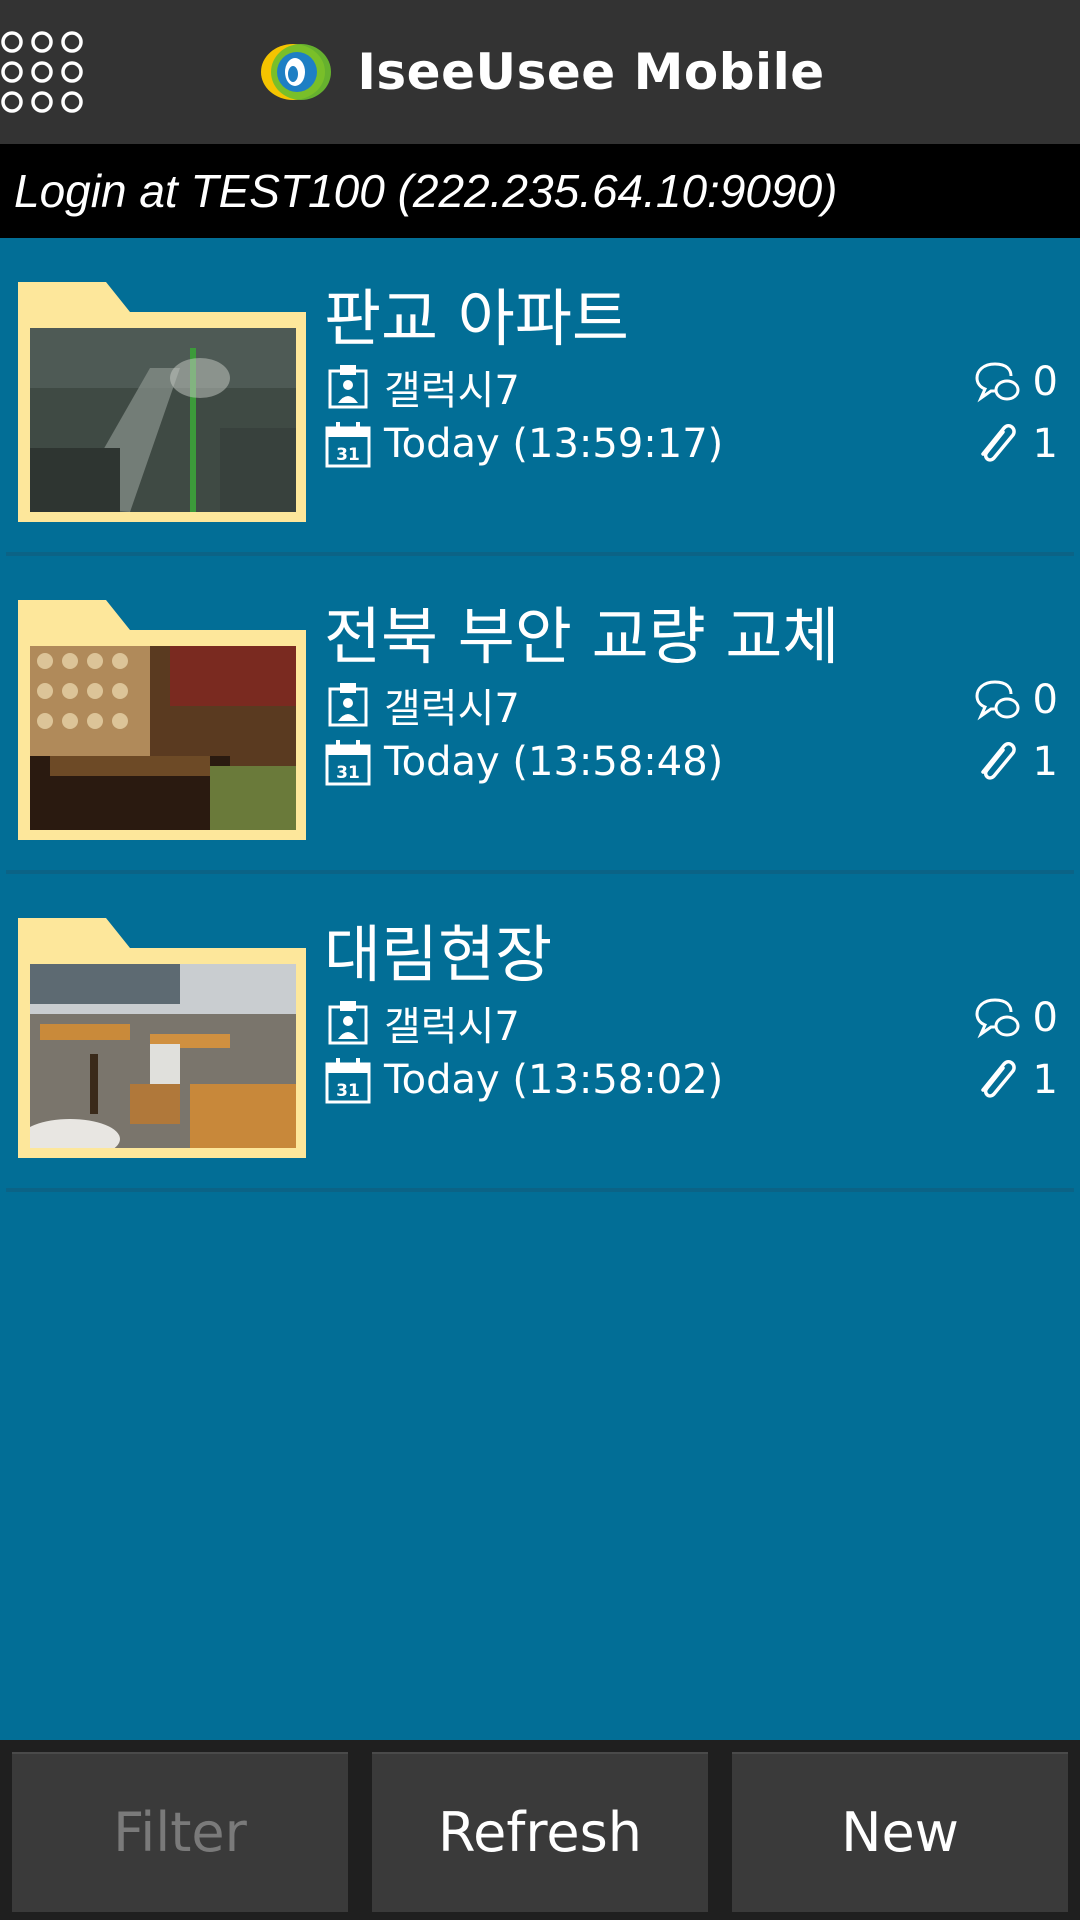 This screenshot has height=1920, width=1080. I want to click on app-bar: IseeUsee Mobile, so click(540, 72).